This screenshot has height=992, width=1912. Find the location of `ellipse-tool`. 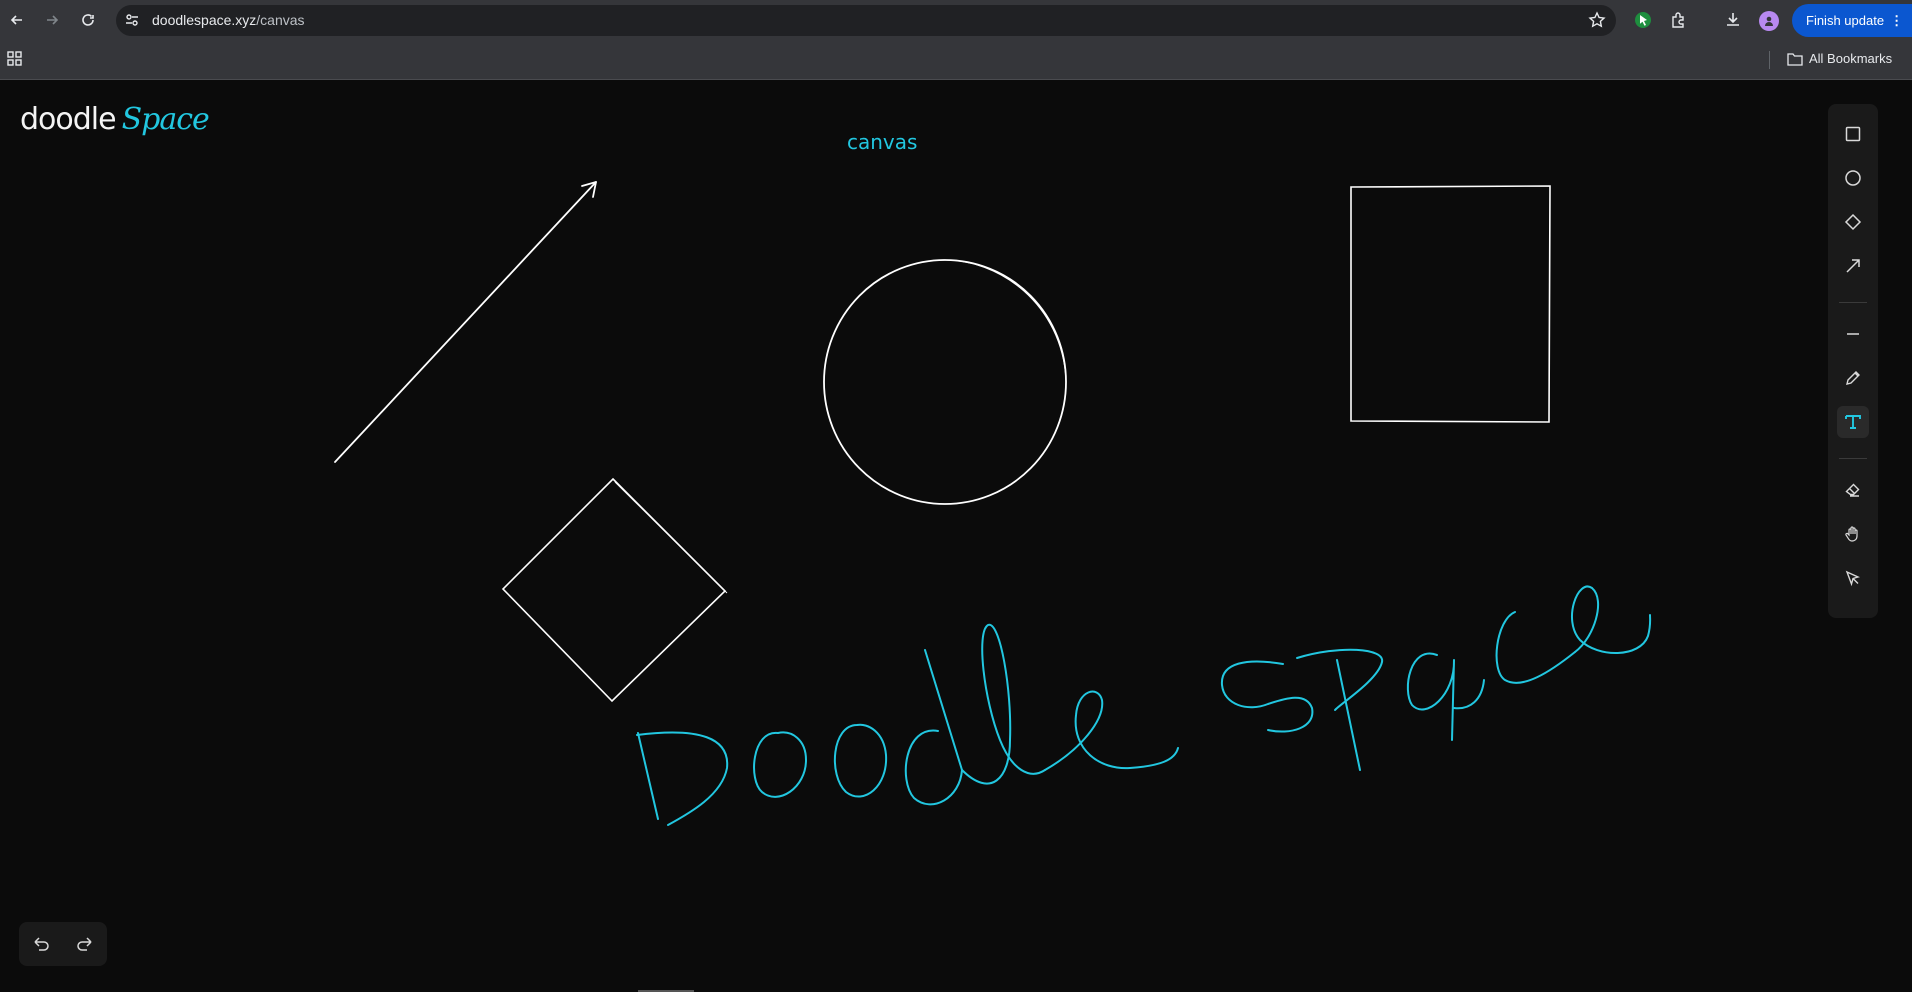

ellipse-tool is located at coordinates (1853, 178).